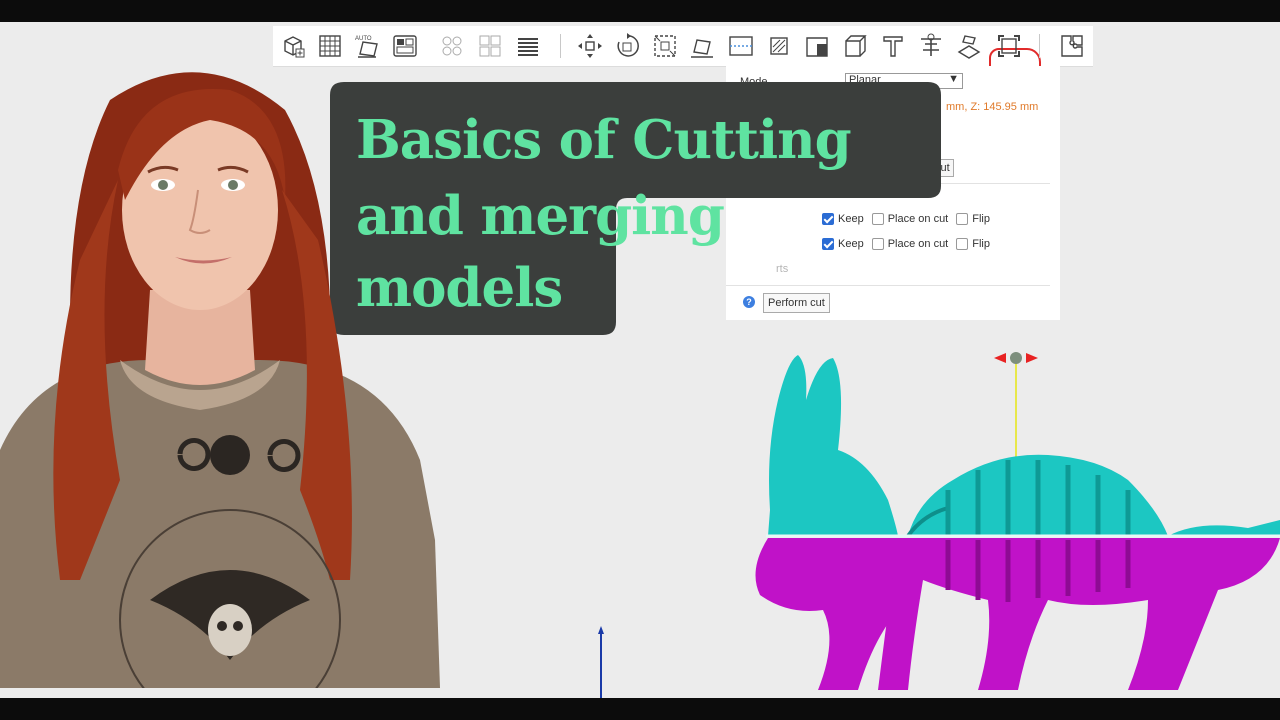 This screenshot has width=1280, height=720. I want to click on scale-icon, so click(665, 46).